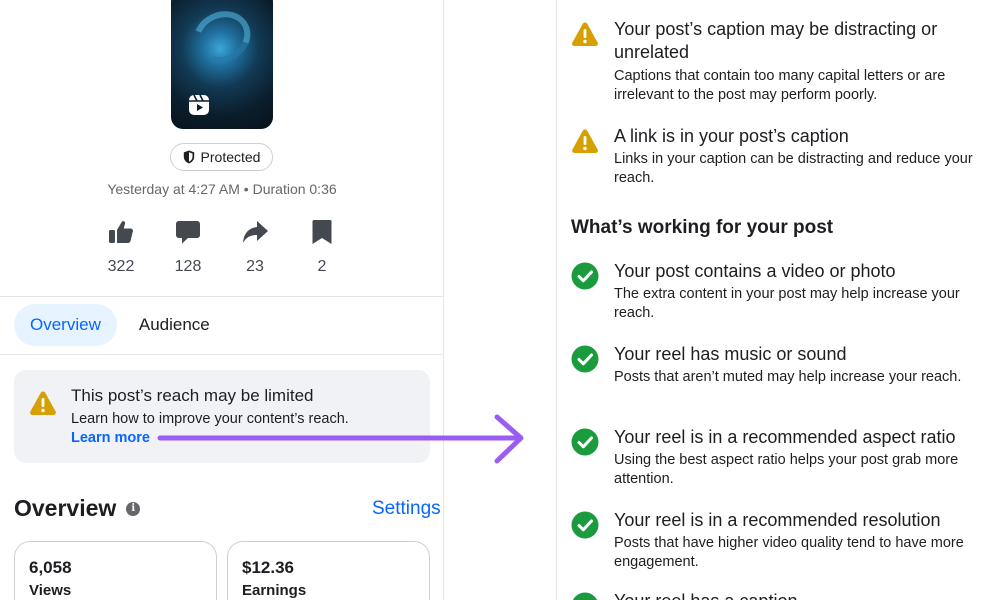  What do you see at coordinates (188, 247) in the screenshot?
I see `stat-comments: 128` at bounding box center [188, 247].